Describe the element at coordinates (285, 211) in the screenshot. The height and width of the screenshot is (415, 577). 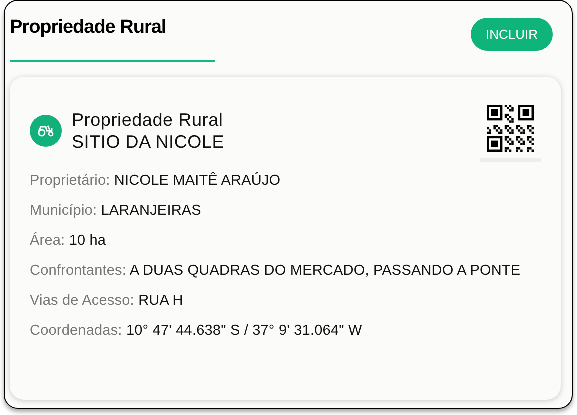
I see `property-field: Município: LARANJEIRAS` at that location.